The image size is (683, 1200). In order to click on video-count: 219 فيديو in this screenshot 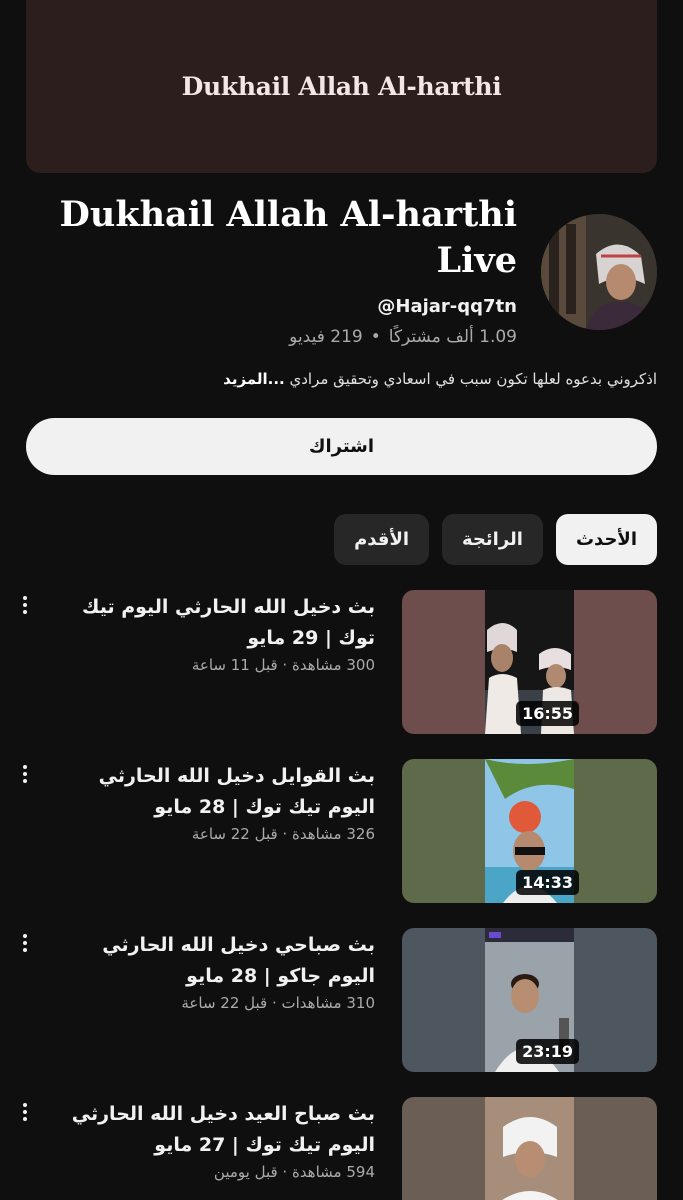, I will do `click(326, 337)`.